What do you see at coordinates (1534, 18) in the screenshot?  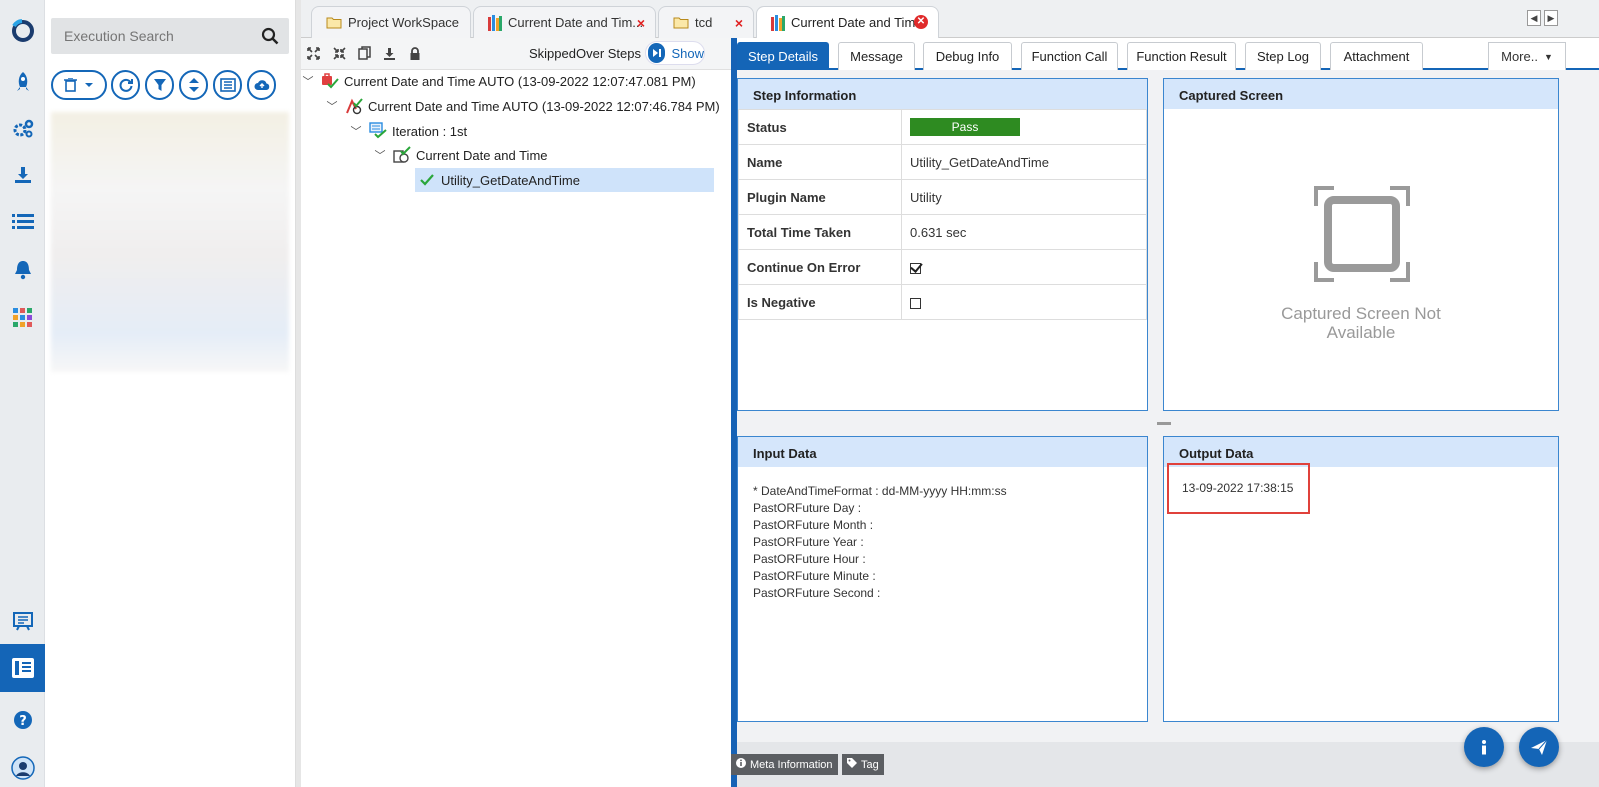 I see `tab-scroll-left-icon: ◀` at bounding box center [1534, 18].